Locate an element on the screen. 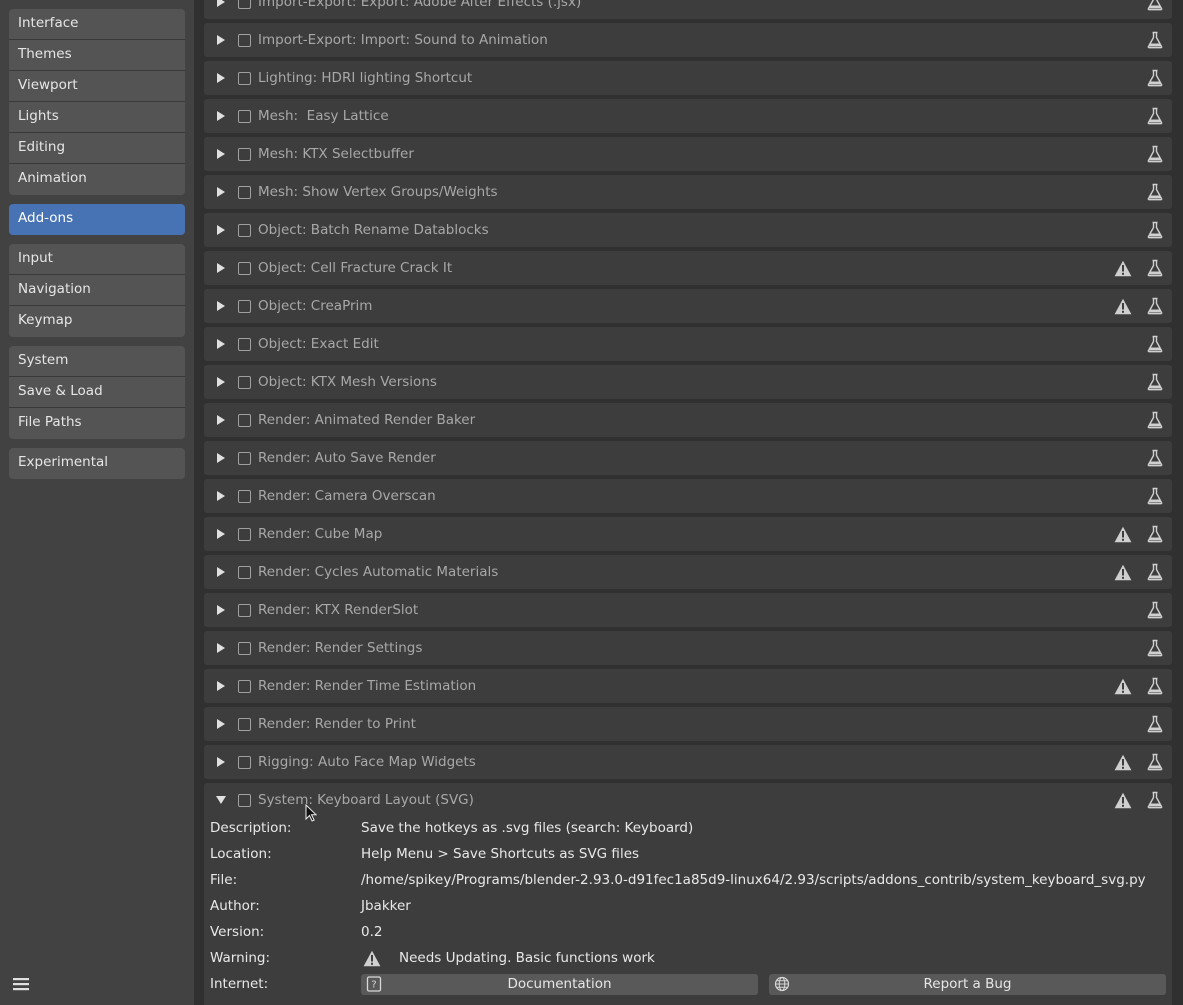 This screenshot has width=1183, height=1005. sidebar-item-interface: Interface is located at coordinates (97, 24).